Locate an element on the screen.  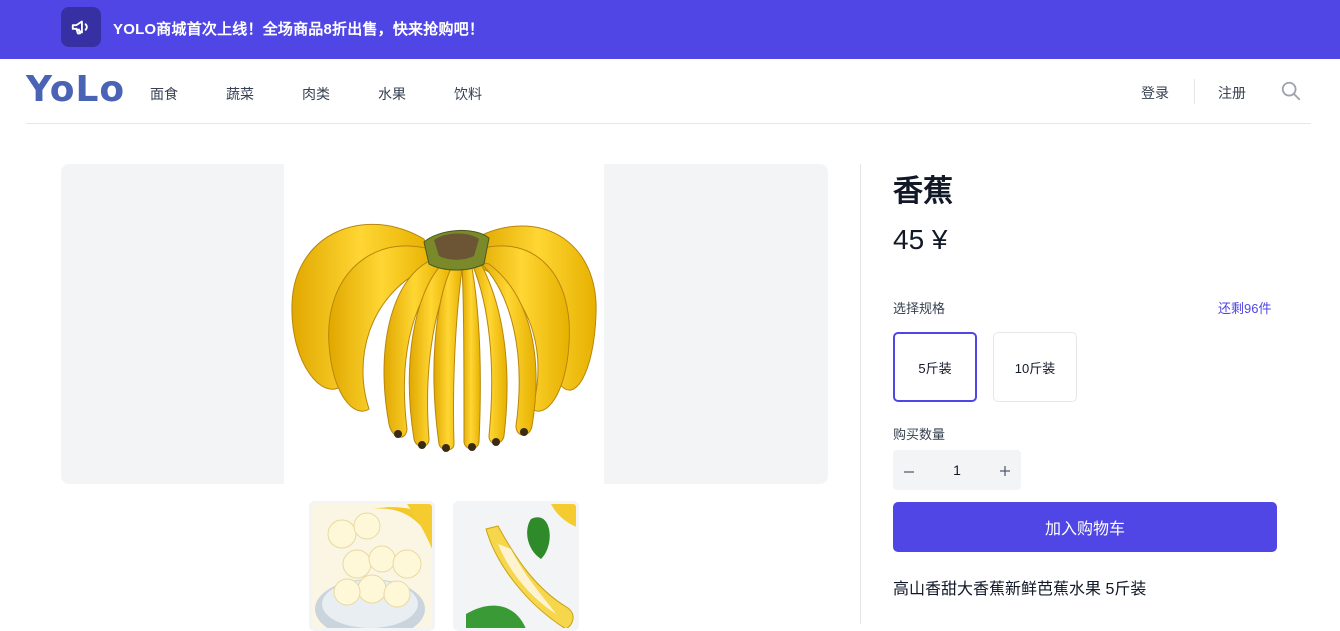
product-title: 香蕉 is located at coordinates (923, 191).